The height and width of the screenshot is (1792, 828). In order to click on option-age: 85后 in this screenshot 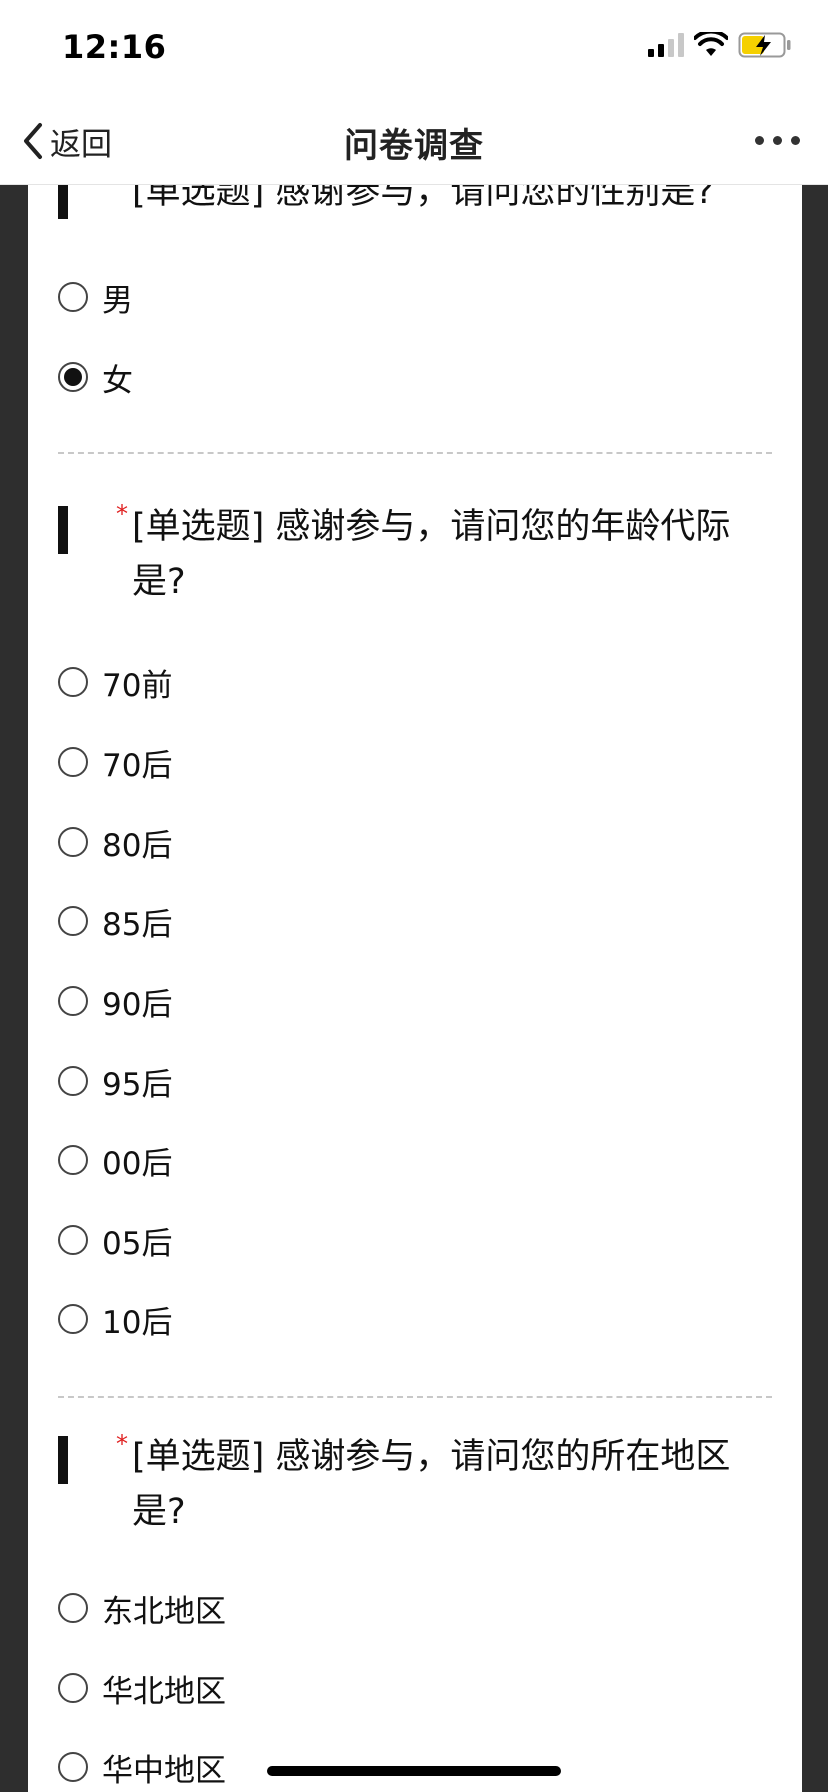, I will do `click(115, 921)`.